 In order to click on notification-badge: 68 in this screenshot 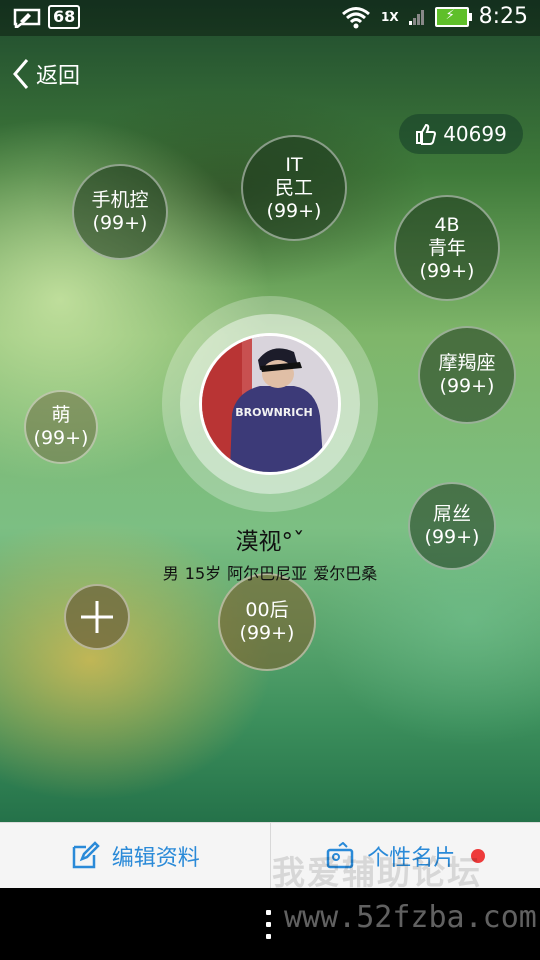, I will do `click(64, 17)`.